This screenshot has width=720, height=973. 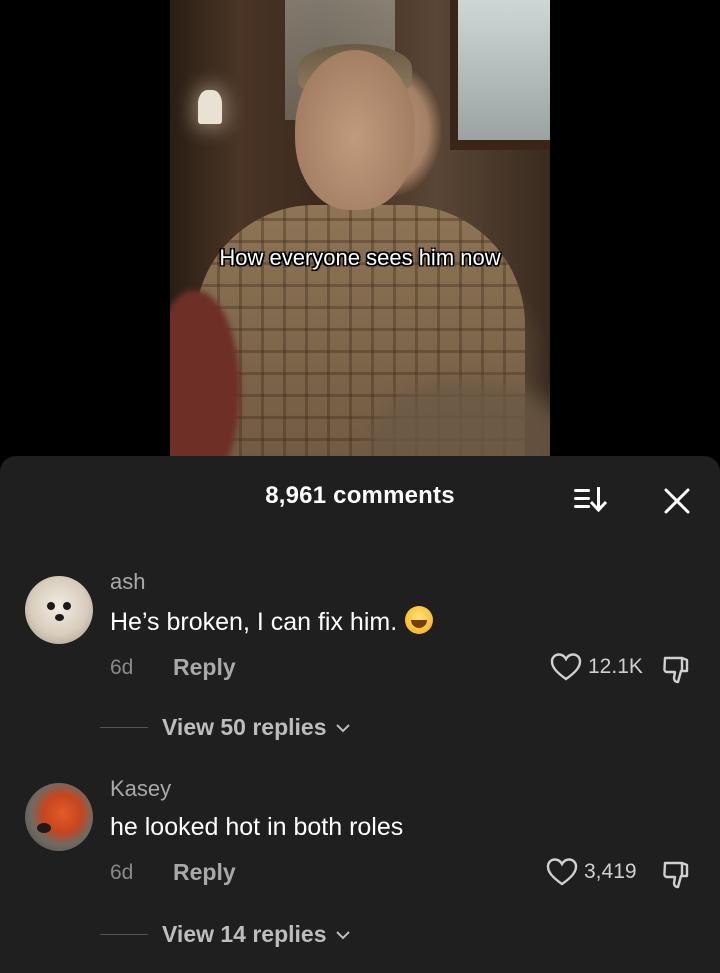 What do you see at coordinates (225, 727) in the screenshot?
I see `view-replies-button: View 50 replies` at bounding box center [225, 727].